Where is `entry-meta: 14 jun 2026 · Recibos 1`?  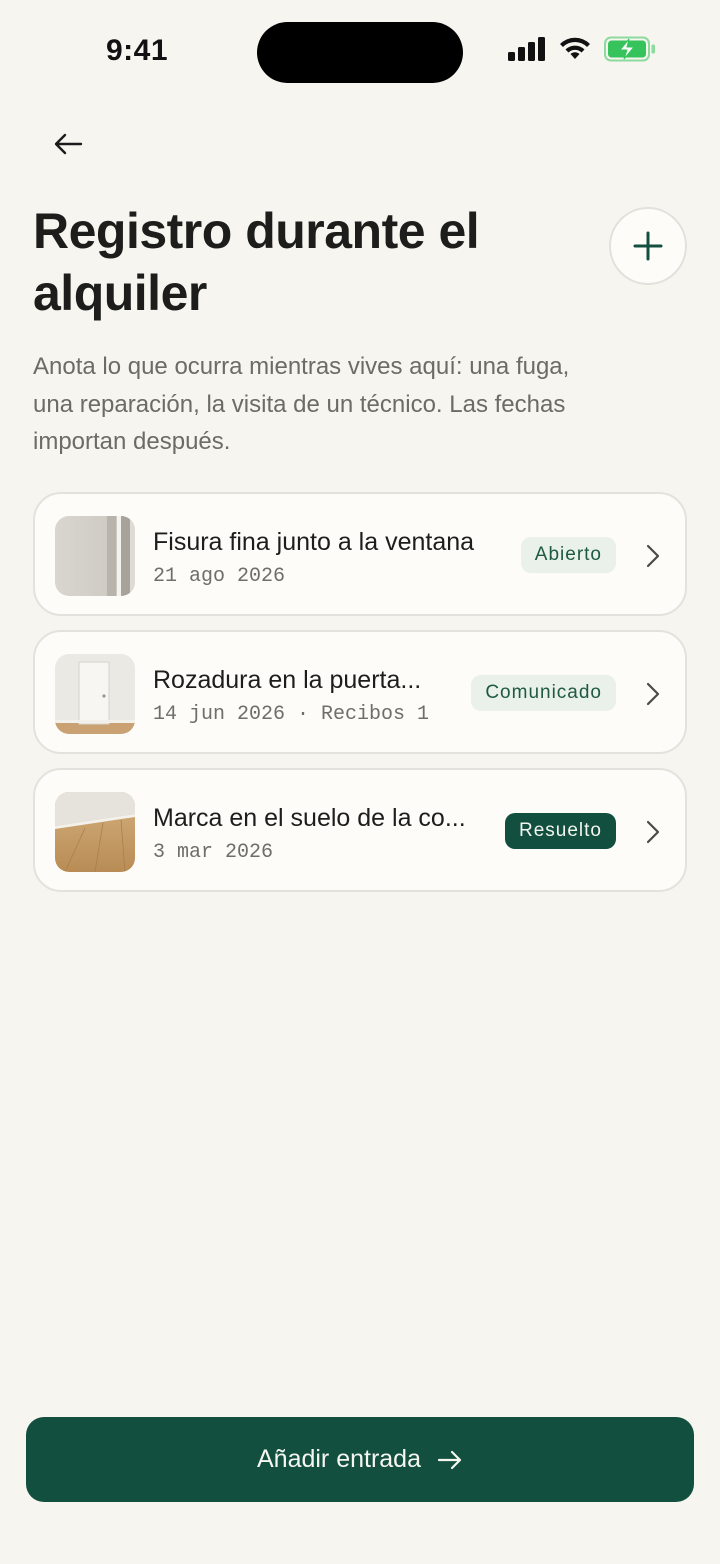 entry-meta: 14 jun 2026 · Recibos 1 is located at coordinates (291, 714).